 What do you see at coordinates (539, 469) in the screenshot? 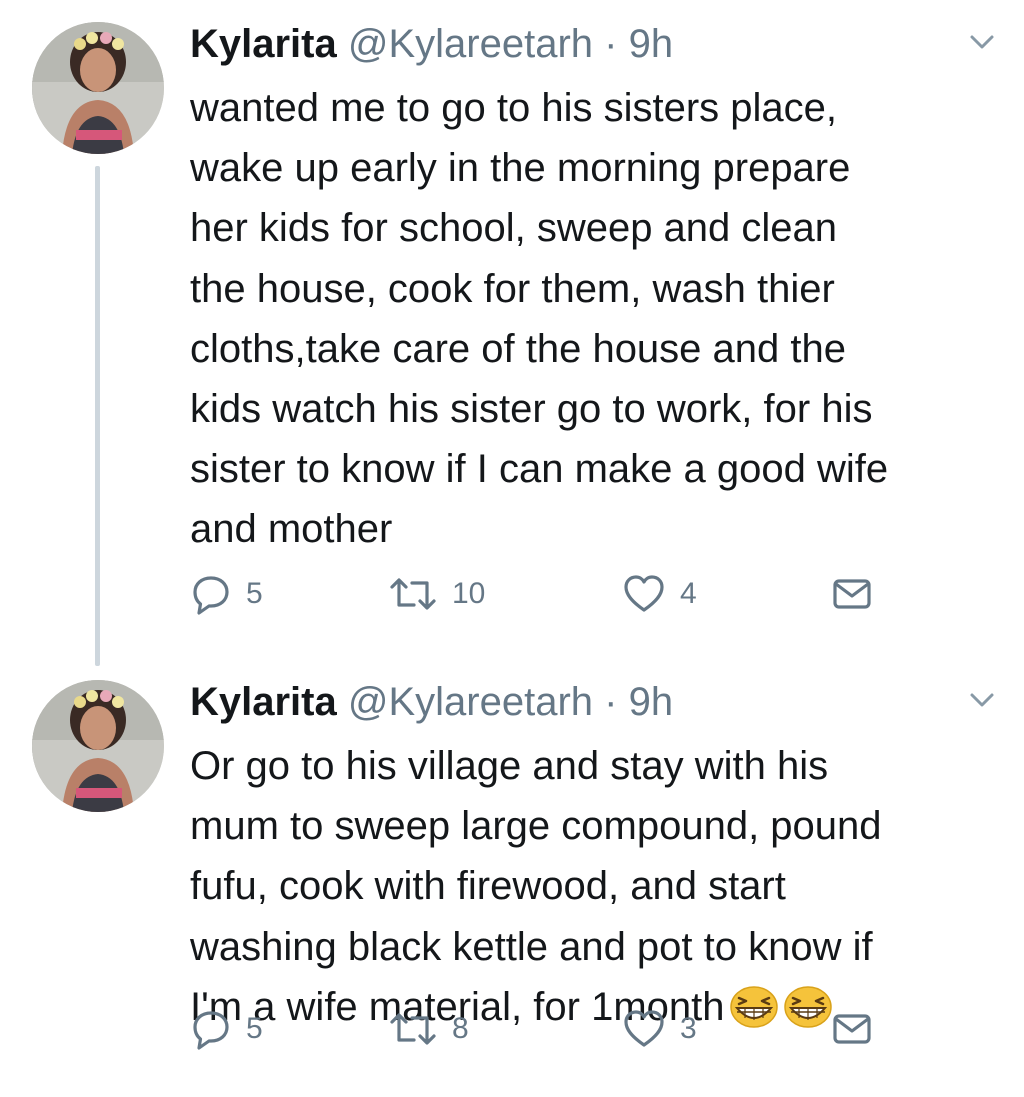
I see `tweet-text-line: sister to know if I can make a good wife` at bounding box center [539, 469].